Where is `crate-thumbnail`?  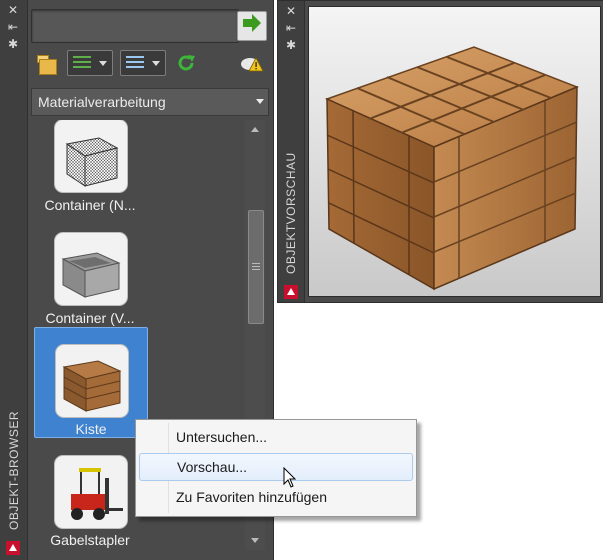 crate-thumbnail is located at coordinates (92, 381).